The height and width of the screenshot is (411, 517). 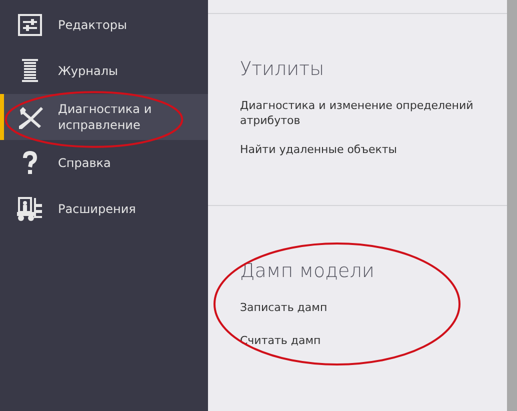 I want to click on sidebar-item: Диагностика и исправление, so click(x=104, y=117).